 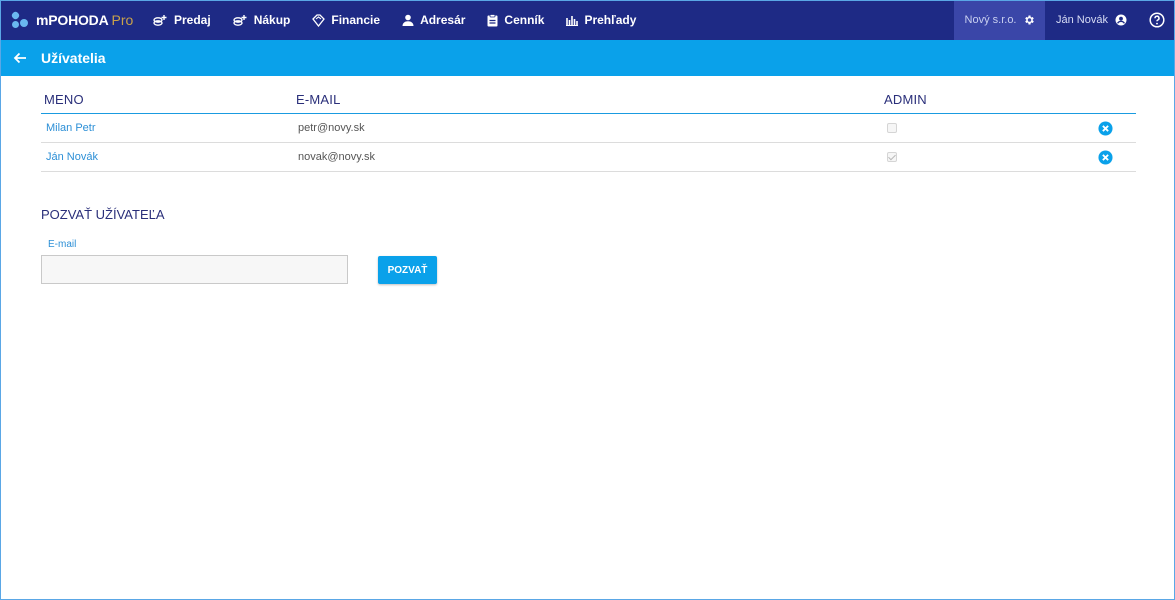 I want to click on company-name: Nový s.r.o., so click(x=990, y=20).